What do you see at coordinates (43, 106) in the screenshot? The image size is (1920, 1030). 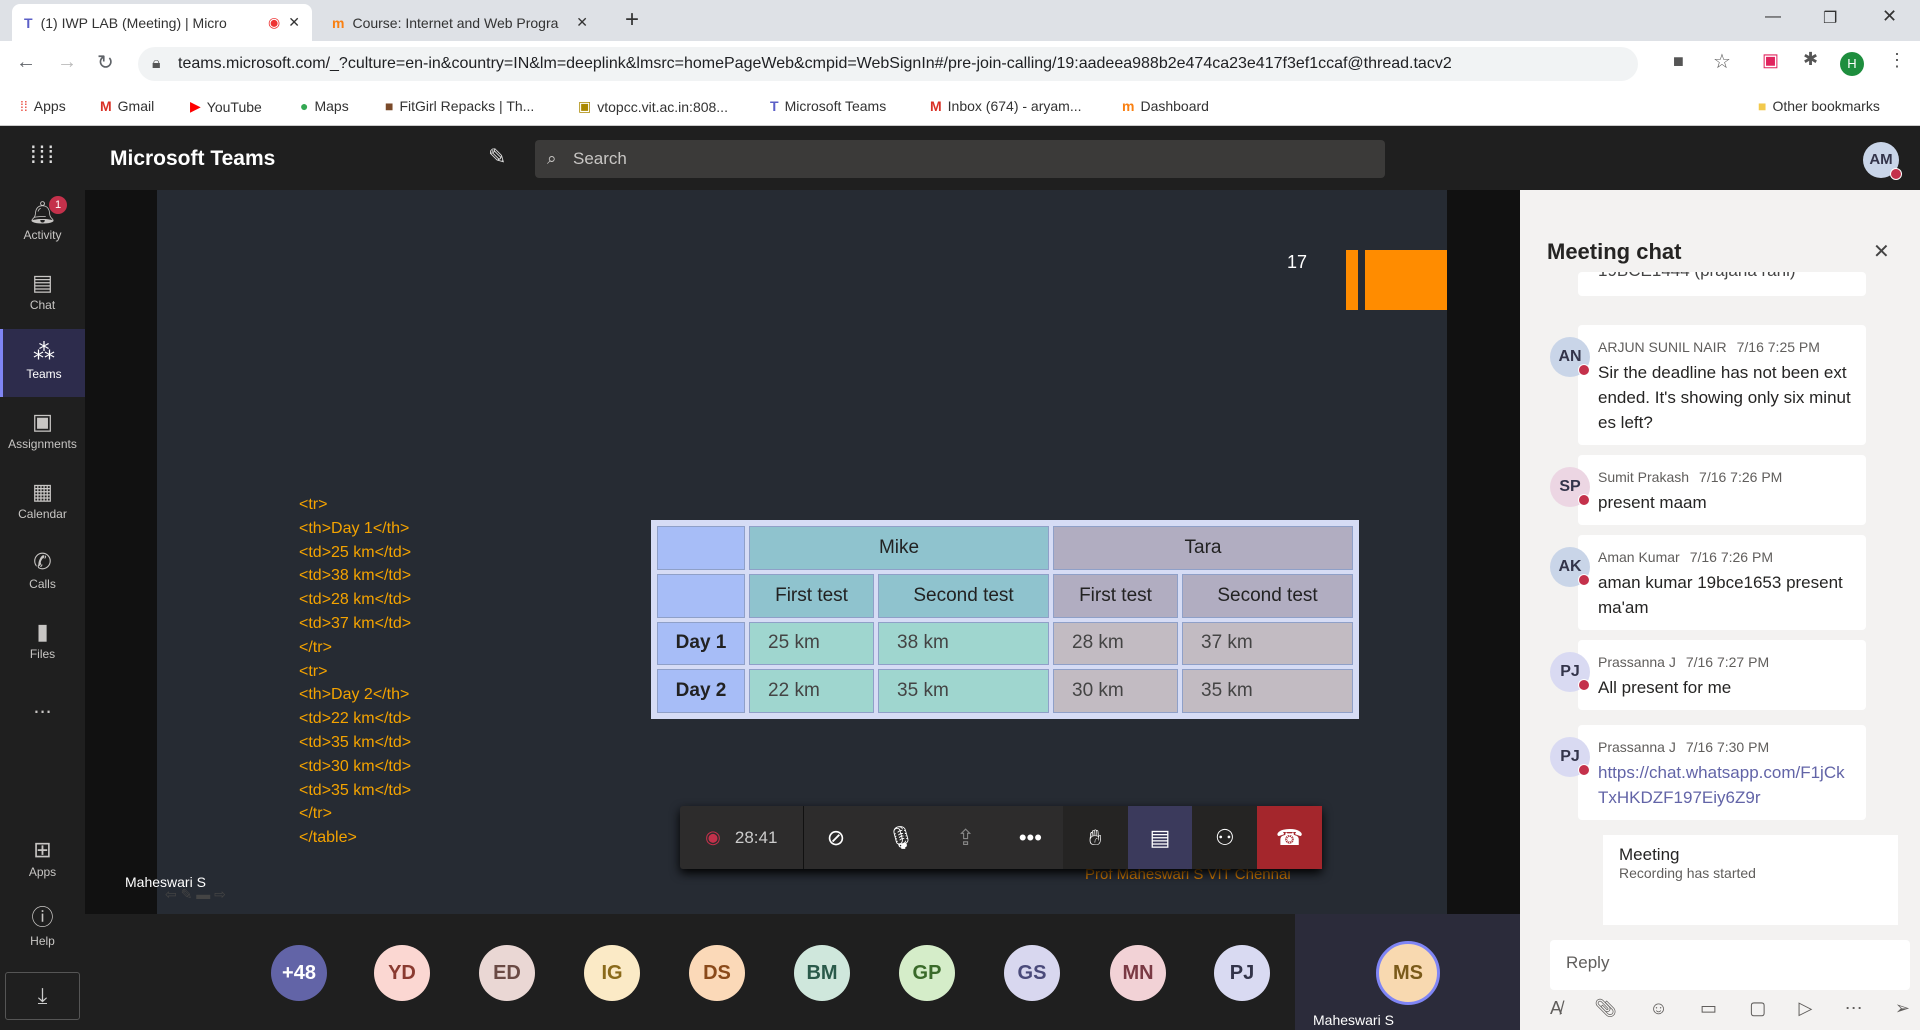 I see `bookmark-apps: ⁞⁞ Apps` at bounding box center [43, 106].